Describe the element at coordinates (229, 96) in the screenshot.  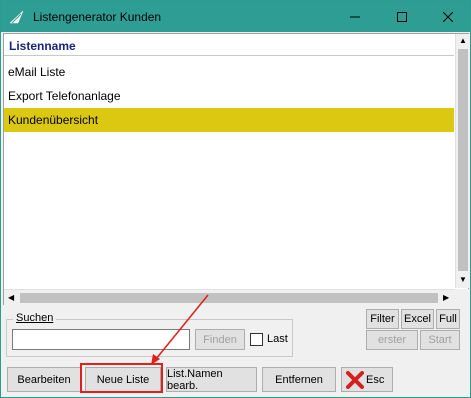
I see `list-item: Export Telefonanlage` at that location.